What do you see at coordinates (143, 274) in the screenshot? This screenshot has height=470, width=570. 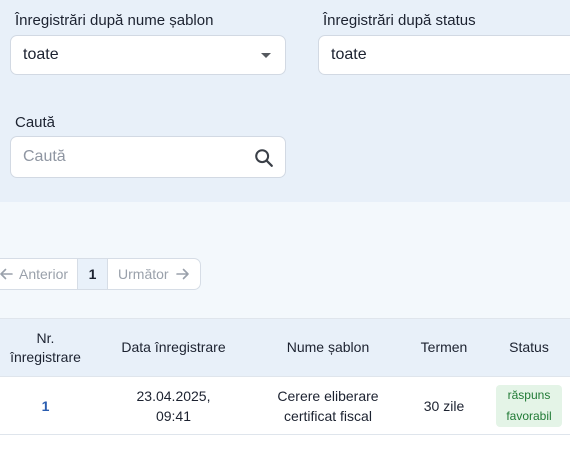 I see `next-page-label: Următor` at bounding box center [143, 274].